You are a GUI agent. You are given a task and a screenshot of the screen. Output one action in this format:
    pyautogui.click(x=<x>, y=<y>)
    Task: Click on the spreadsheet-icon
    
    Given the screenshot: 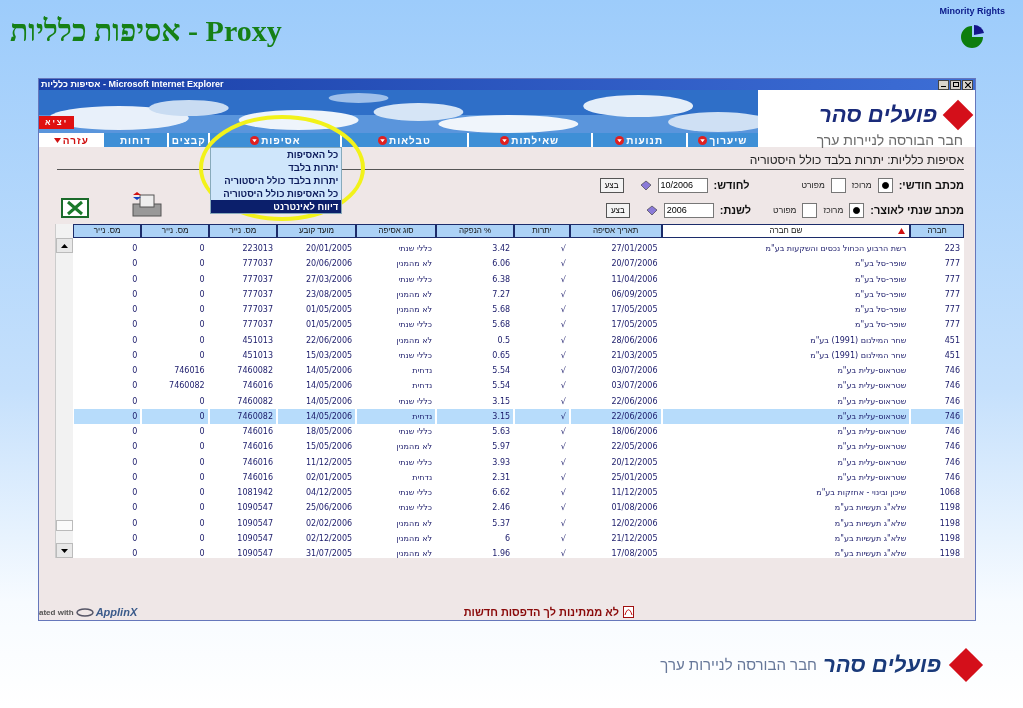 What is the action you would take?
    pyautogui.click(x=75, y=208)
    